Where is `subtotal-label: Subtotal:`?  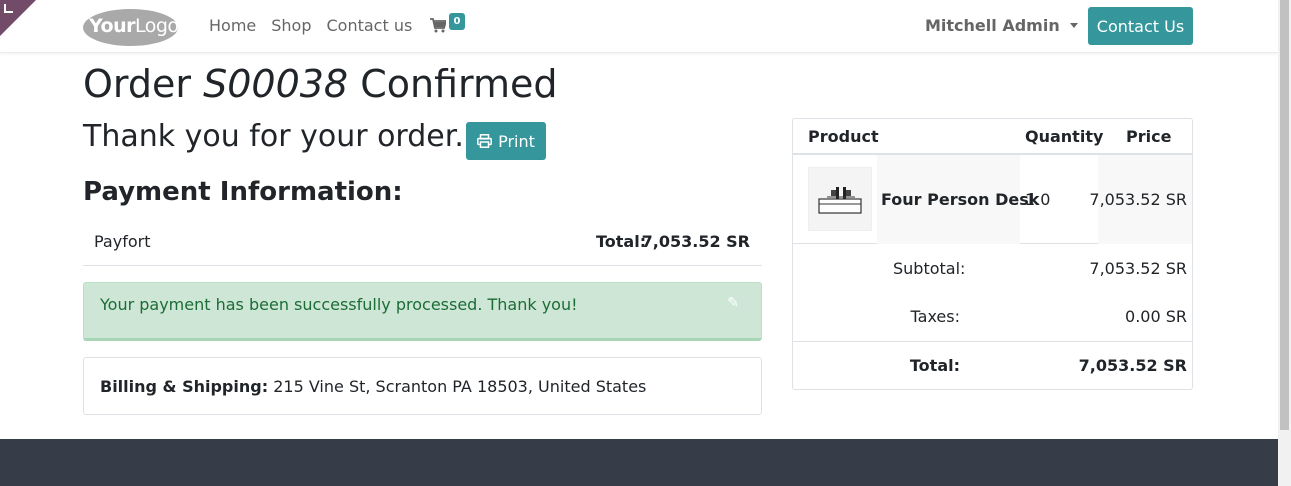 subtotal-label: Subtotal: is located at coordinates (929, 268).